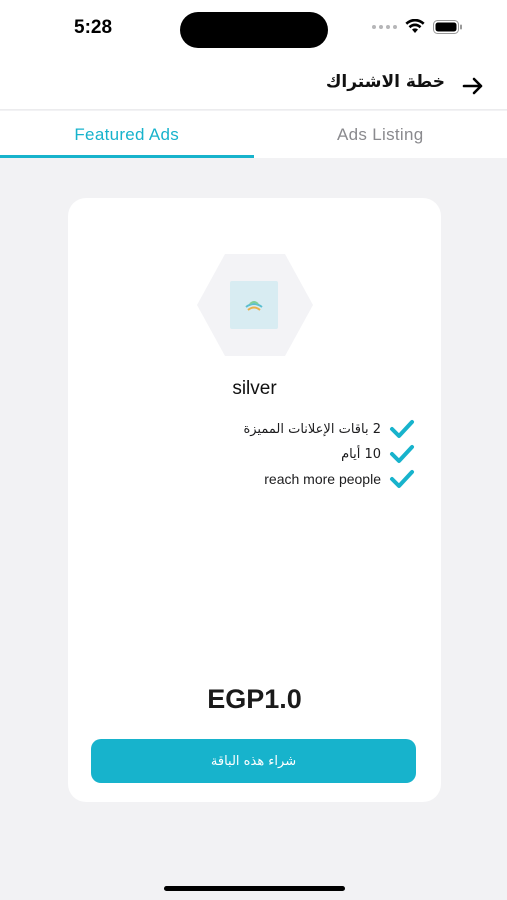  I want to click on feature-item: 10 أيام, so click(378, 454).